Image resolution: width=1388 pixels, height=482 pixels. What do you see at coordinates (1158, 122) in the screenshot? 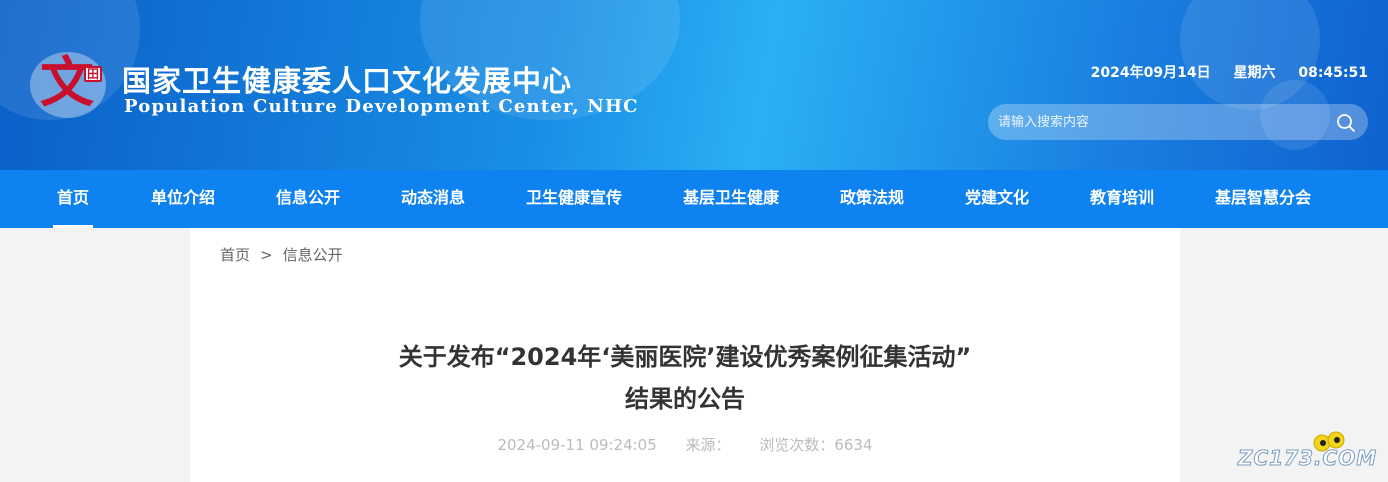
I see `search-input` at bounding box center [1158, 122].